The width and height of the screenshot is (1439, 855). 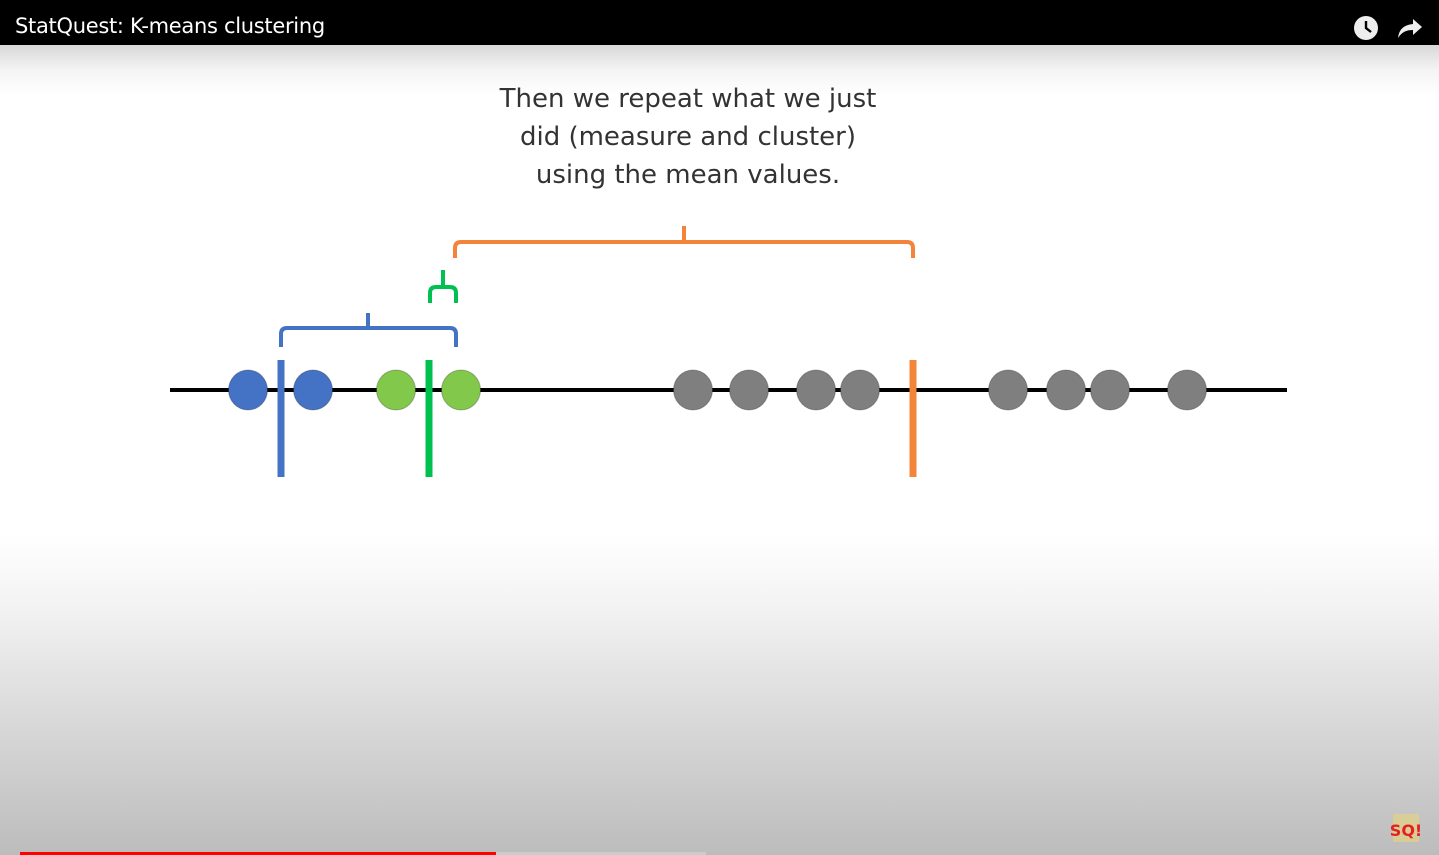 I want to click on svg-text: SQ!, so click(x=1406, y=830).